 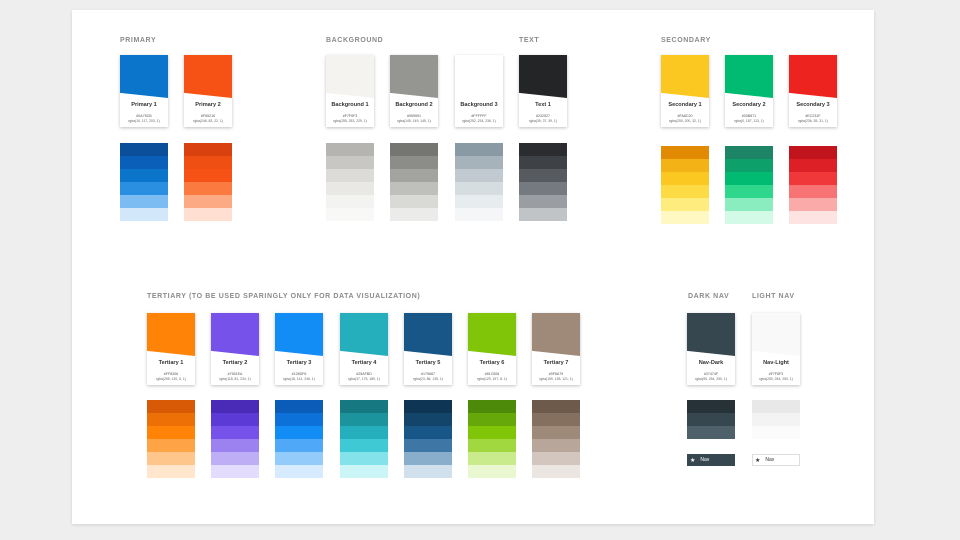 I want to click on swatch-rgba: rgba(23, 86, 135, 1), so click(x=428, y=379).